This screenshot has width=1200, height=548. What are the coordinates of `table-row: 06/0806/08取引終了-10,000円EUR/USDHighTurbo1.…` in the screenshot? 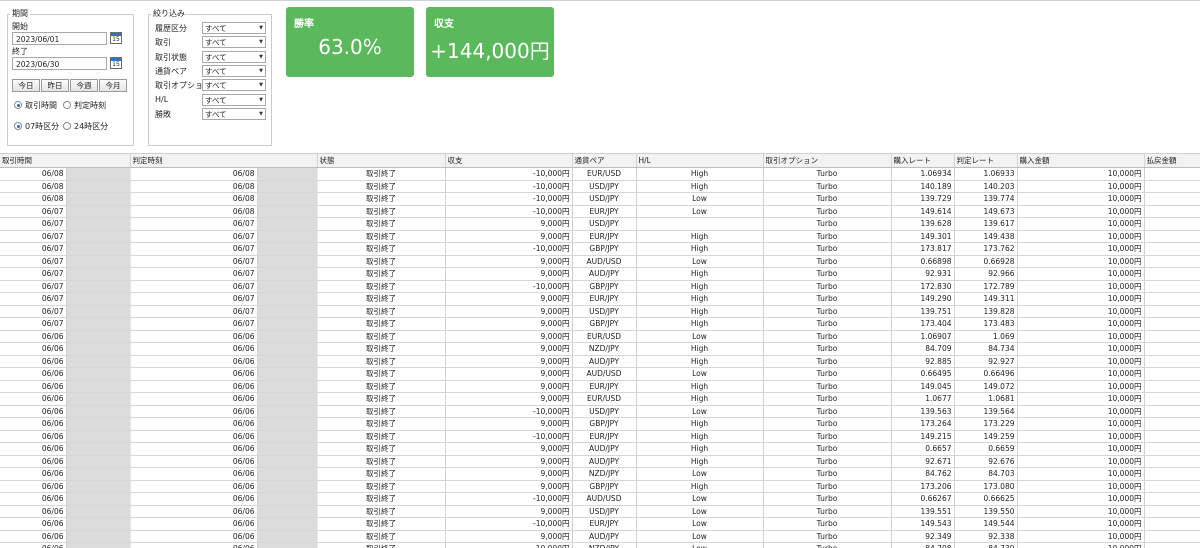 It's located at (600, 174).